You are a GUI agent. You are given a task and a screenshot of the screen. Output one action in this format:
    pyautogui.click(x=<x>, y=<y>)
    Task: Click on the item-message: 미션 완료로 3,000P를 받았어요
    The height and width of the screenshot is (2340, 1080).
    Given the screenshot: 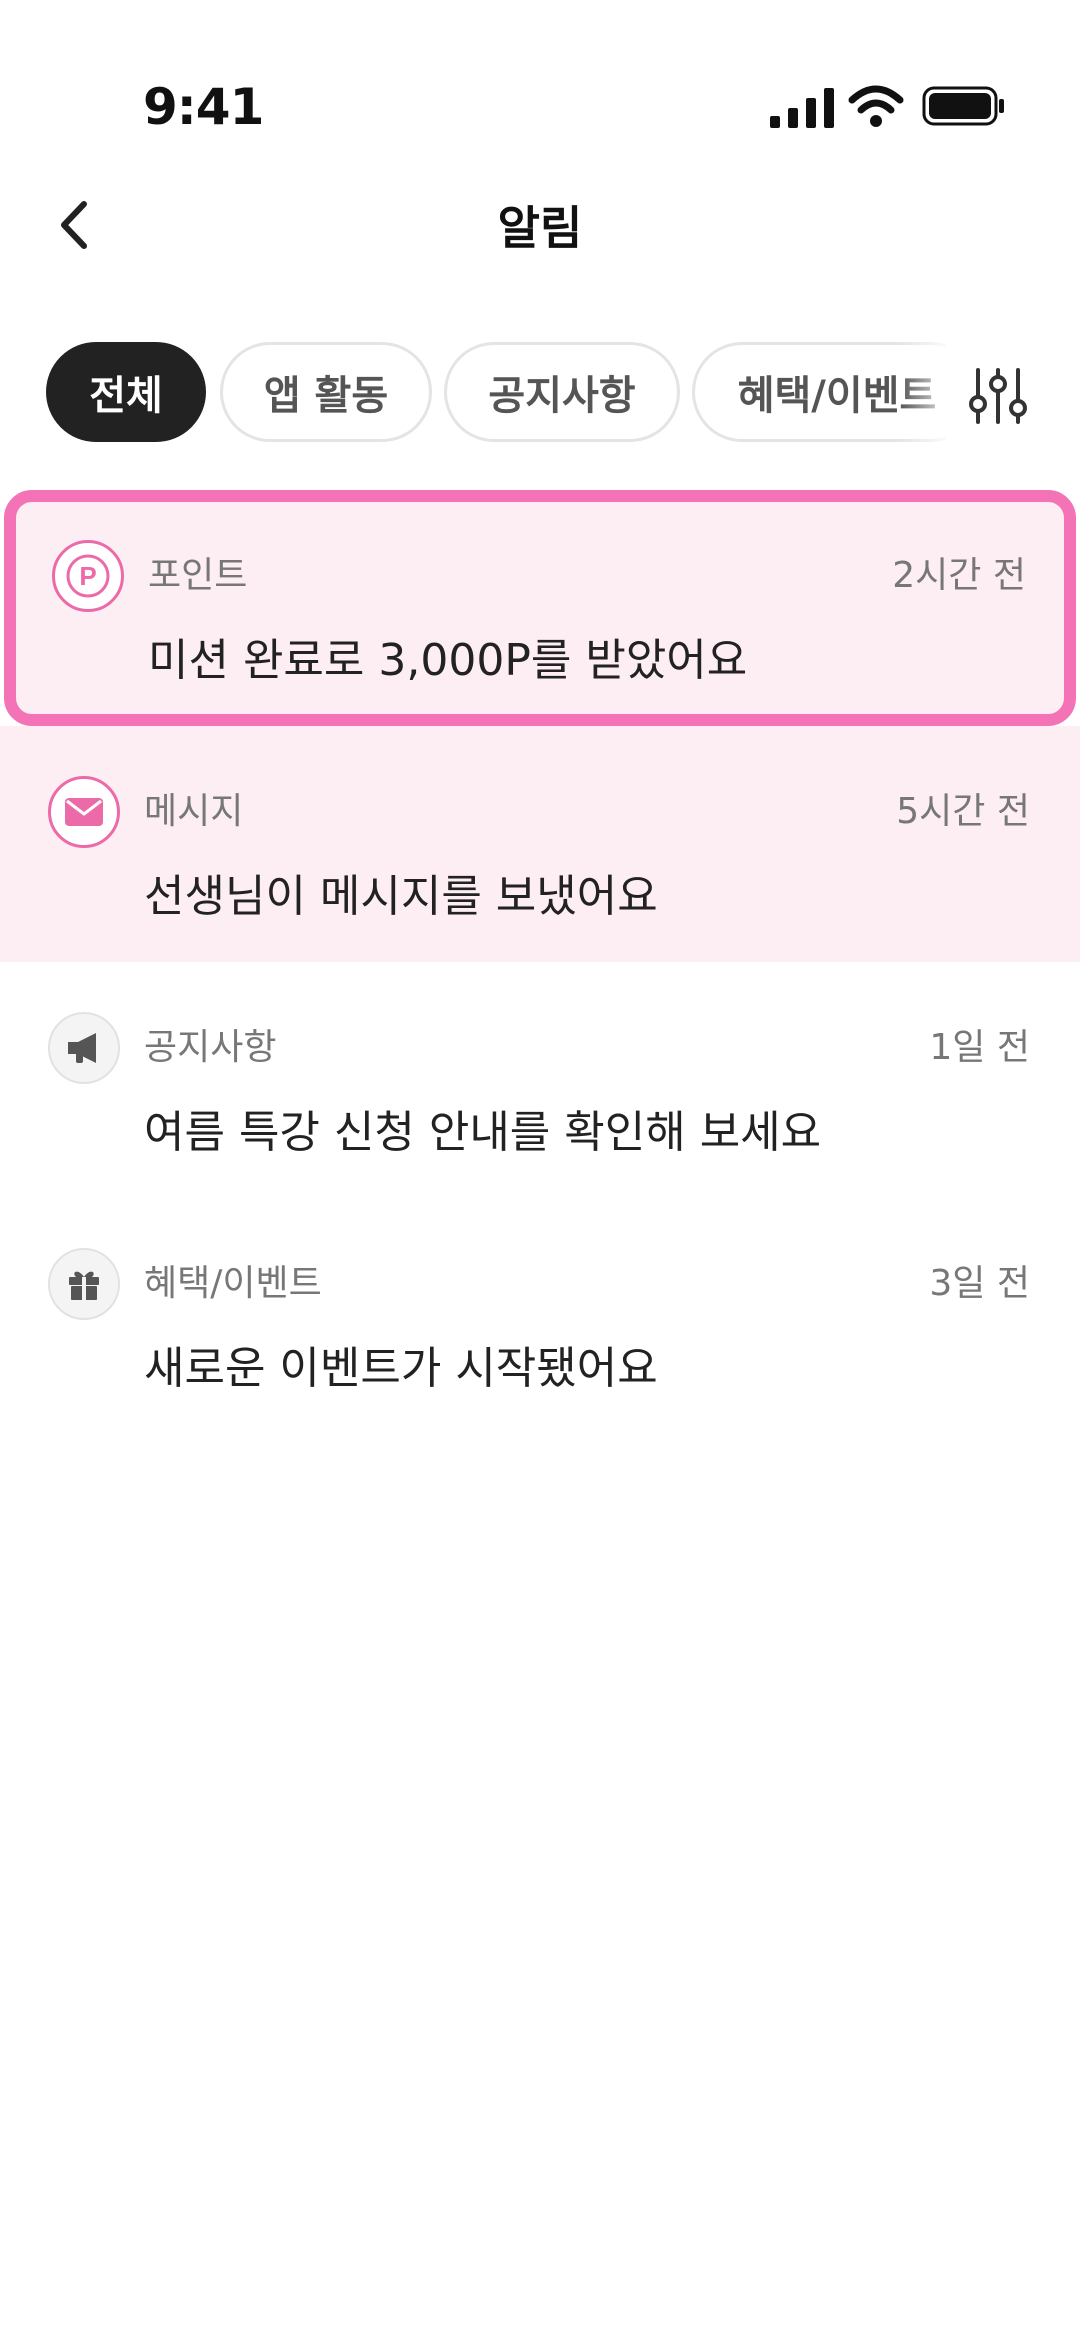 What is the action you would take?
    pyautogui.click(x=448, y=660)
    